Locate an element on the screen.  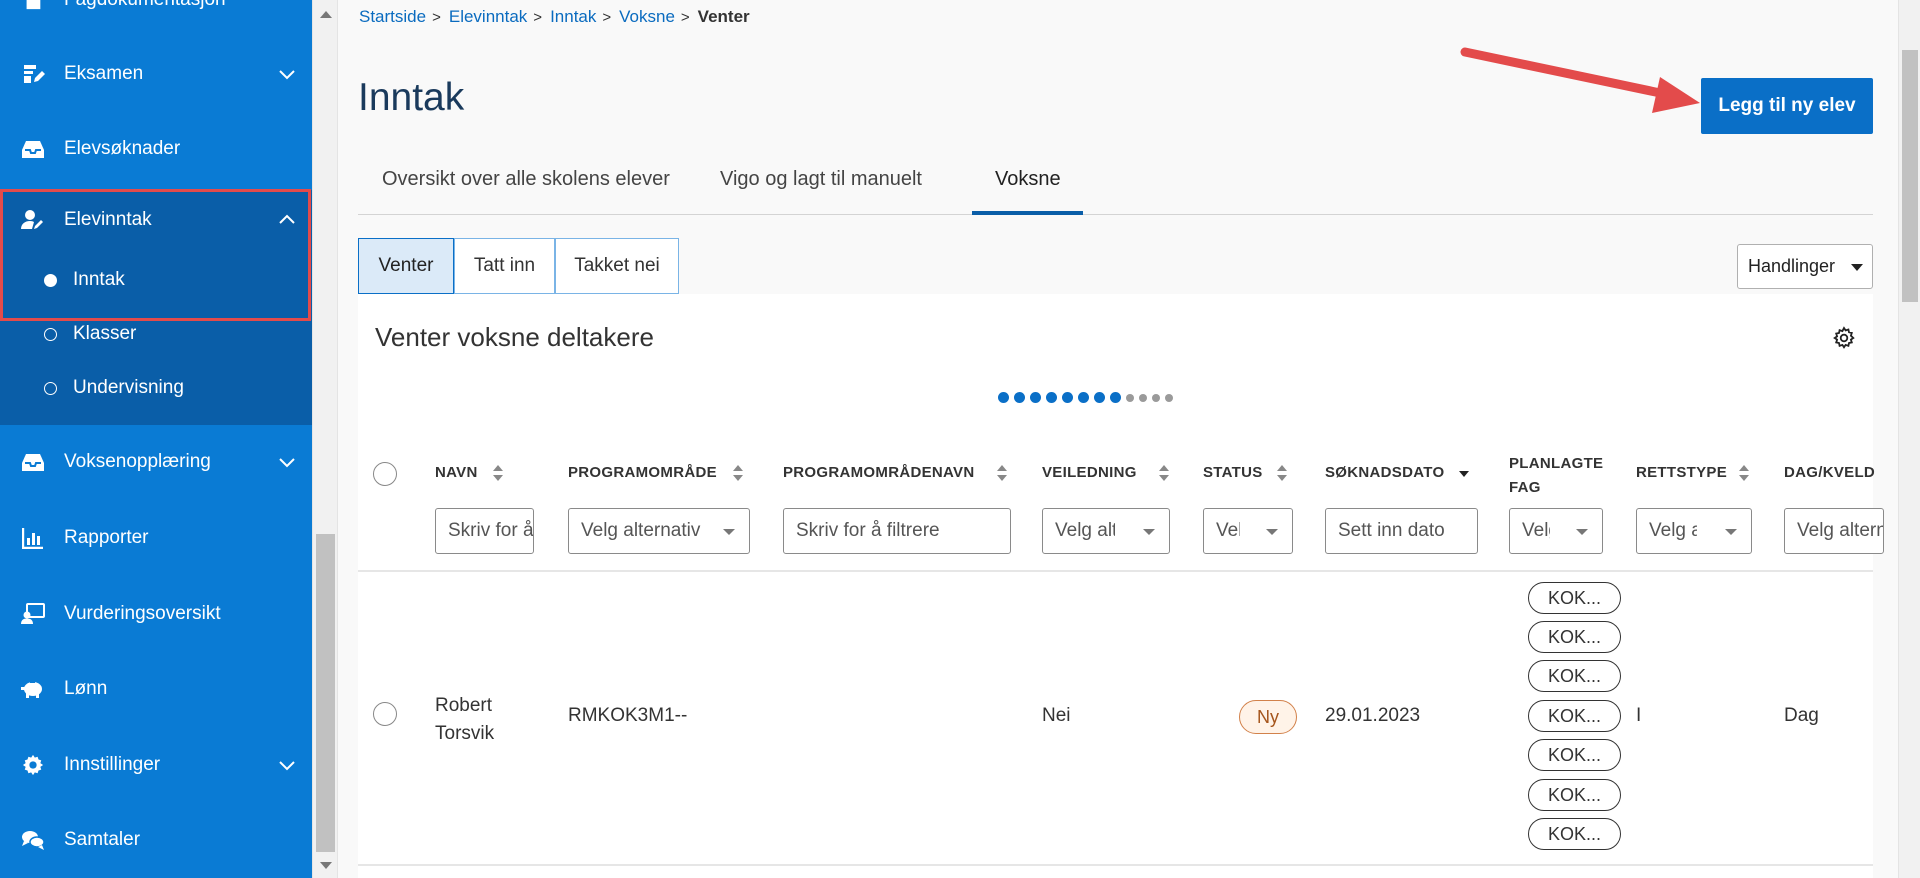
sidebar-item-rapporter: Rapporter is located at coordinates (156, 538).